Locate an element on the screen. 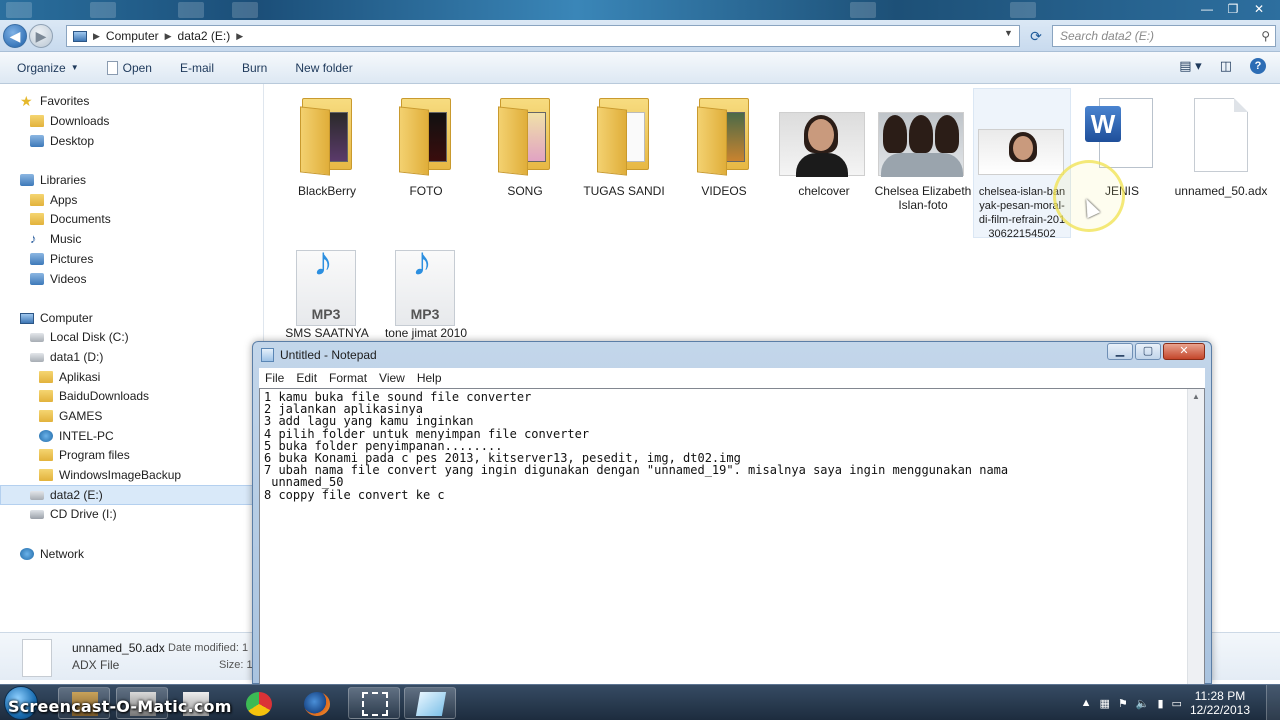 This screenshot has width=1280, height=720. breadcrumb-computer: Computer is located at coordinates (132, 36).